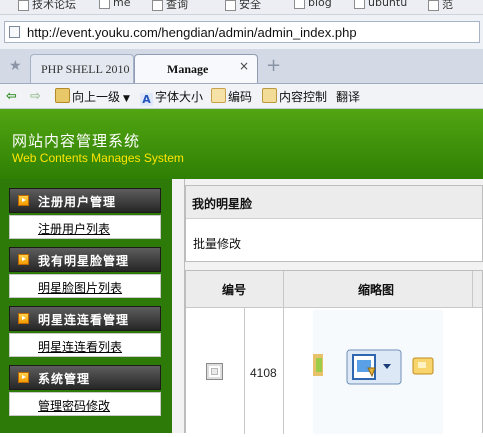  I want to click on close-tab-icon: ×, so click(244, 66).